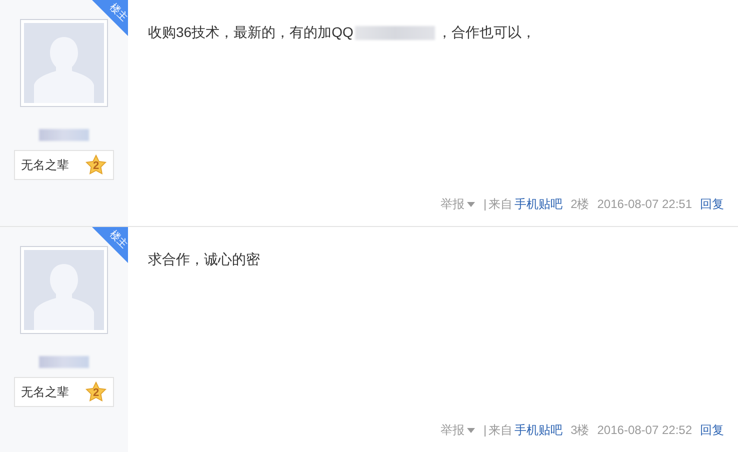  Describe the element at coordinates (580, 430) in the screenshot. I see `floor-number: 3楼` at that location.